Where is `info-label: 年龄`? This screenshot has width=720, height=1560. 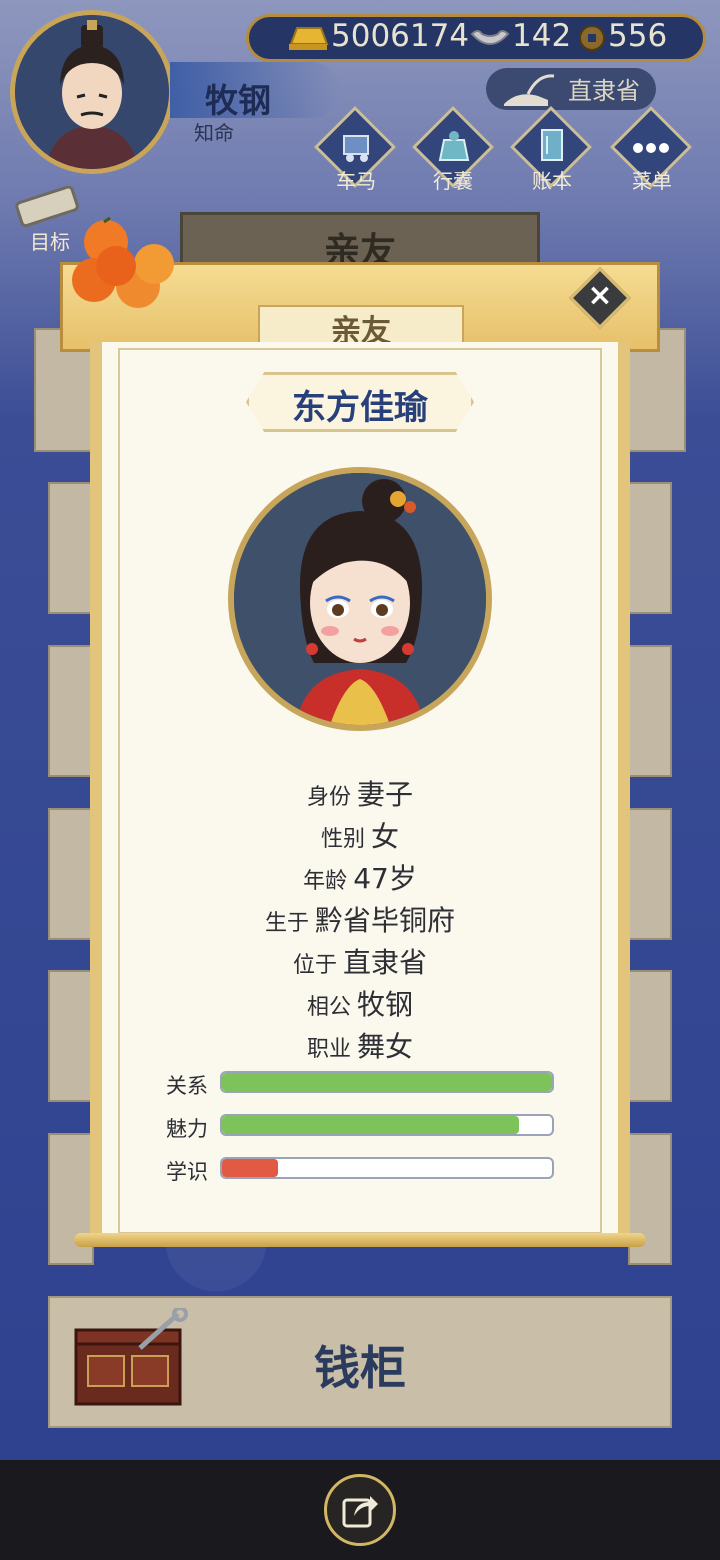
info-label: 年龄 is located at coordinates (325, 881).